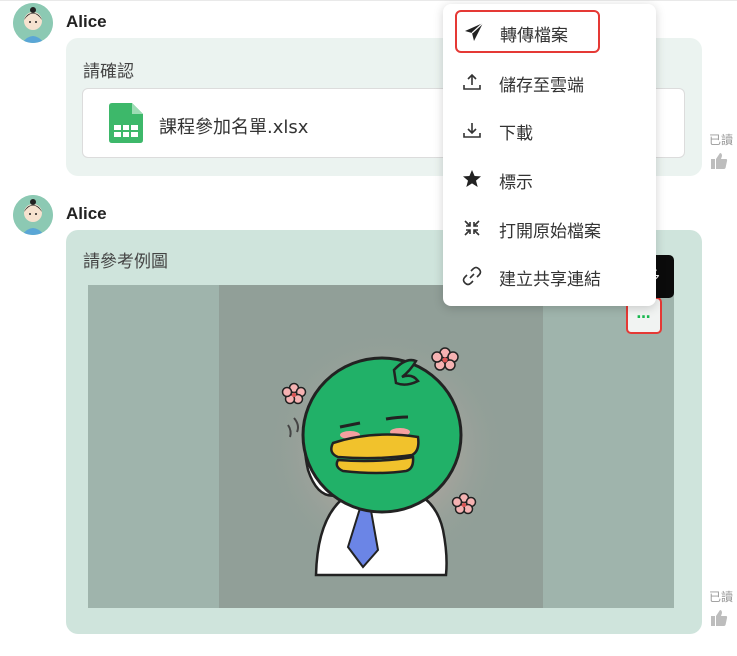 This screenshot has width=737, height=656. I want to click on menu-item-label: 標示, so click(516, 183).